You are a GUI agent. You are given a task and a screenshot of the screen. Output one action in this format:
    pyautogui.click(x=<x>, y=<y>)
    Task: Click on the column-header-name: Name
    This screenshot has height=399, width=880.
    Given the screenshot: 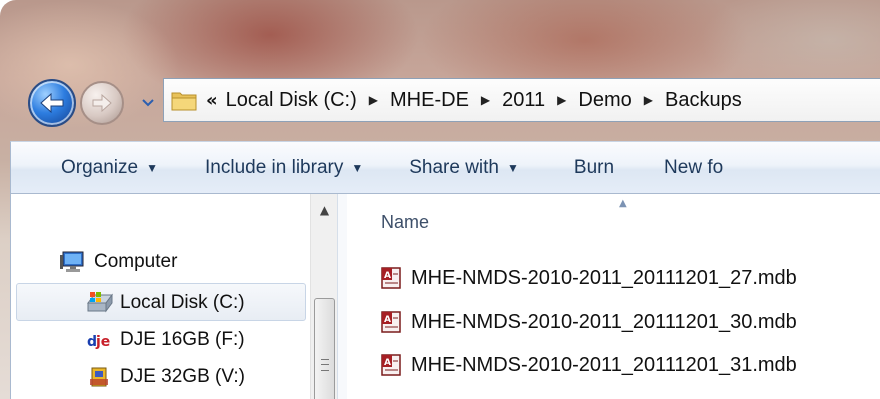 What is the action you would take?
    pyautogui.click(x=405, y=222)
    